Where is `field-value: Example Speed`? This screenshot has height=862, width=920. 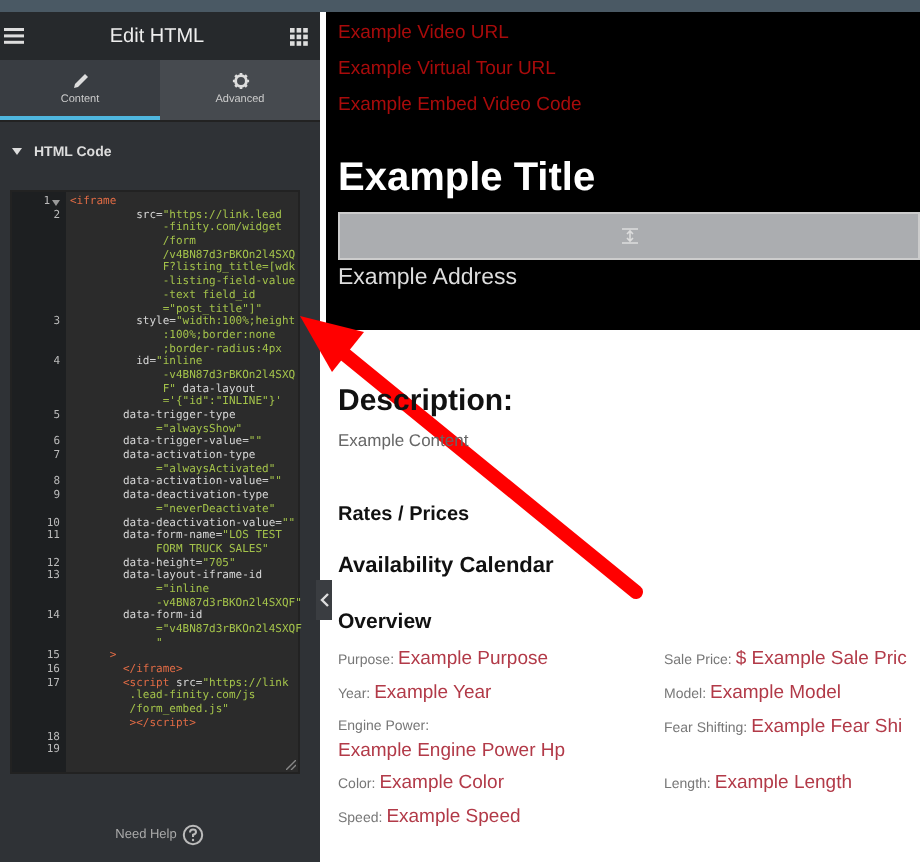
field-value: Example Speed is located at coordinates (453, 817).